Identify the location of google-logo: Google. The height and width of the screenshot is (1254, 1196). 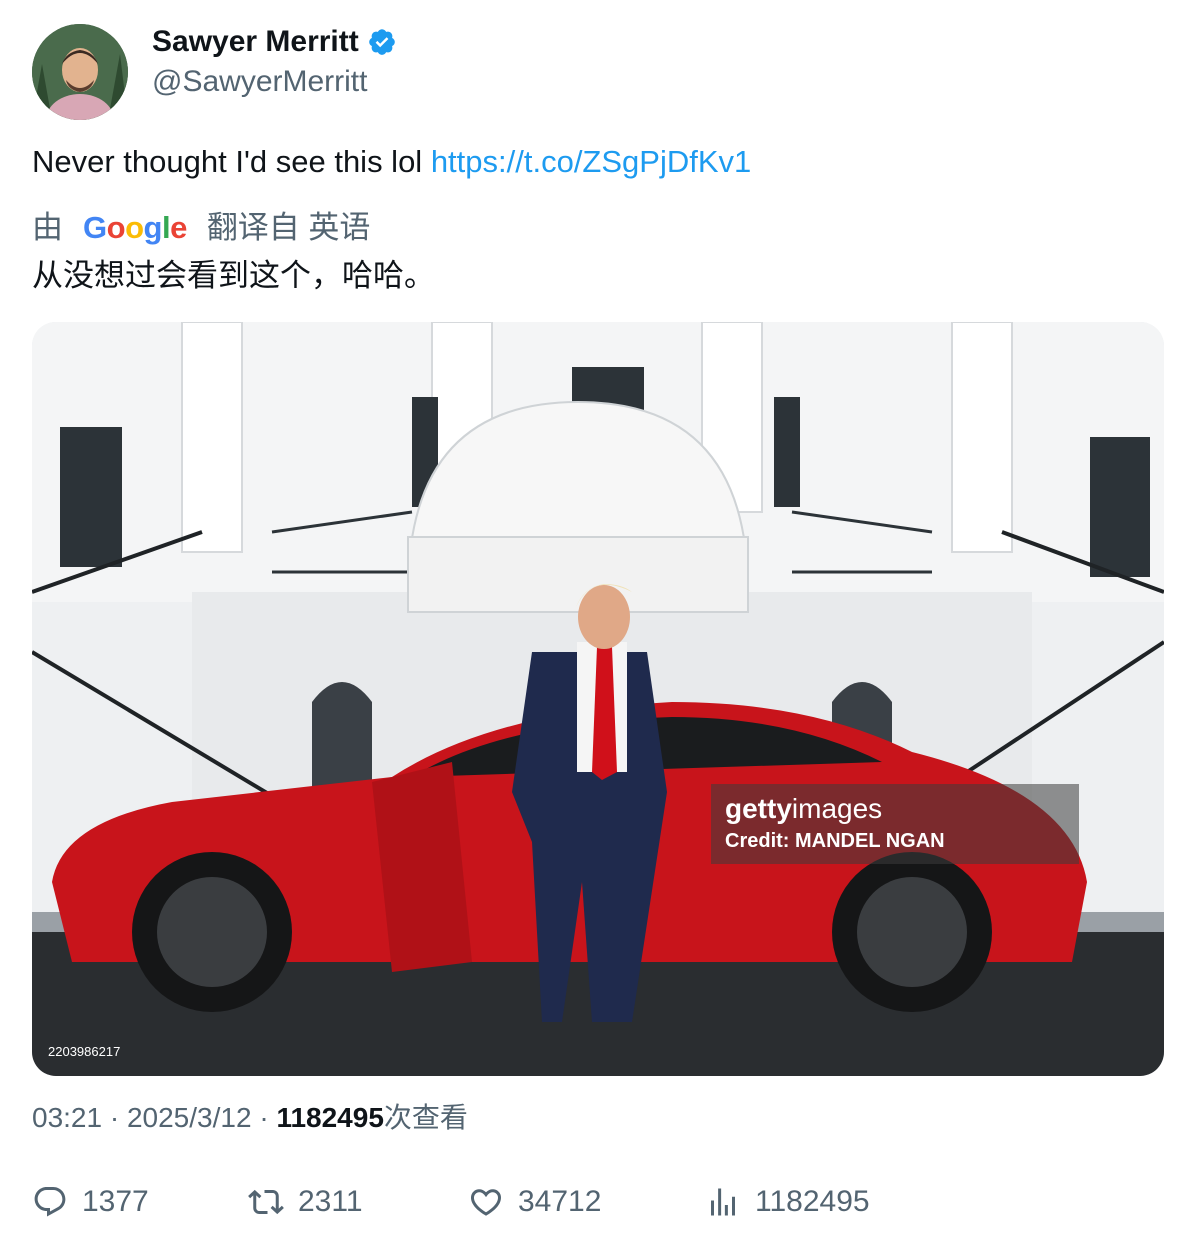
(135, 227).